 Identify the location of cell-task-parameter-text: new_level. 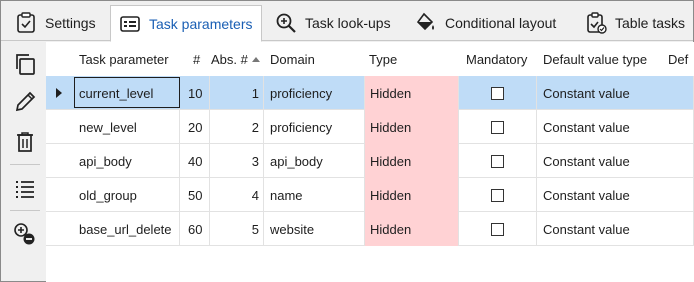
(108, 127).